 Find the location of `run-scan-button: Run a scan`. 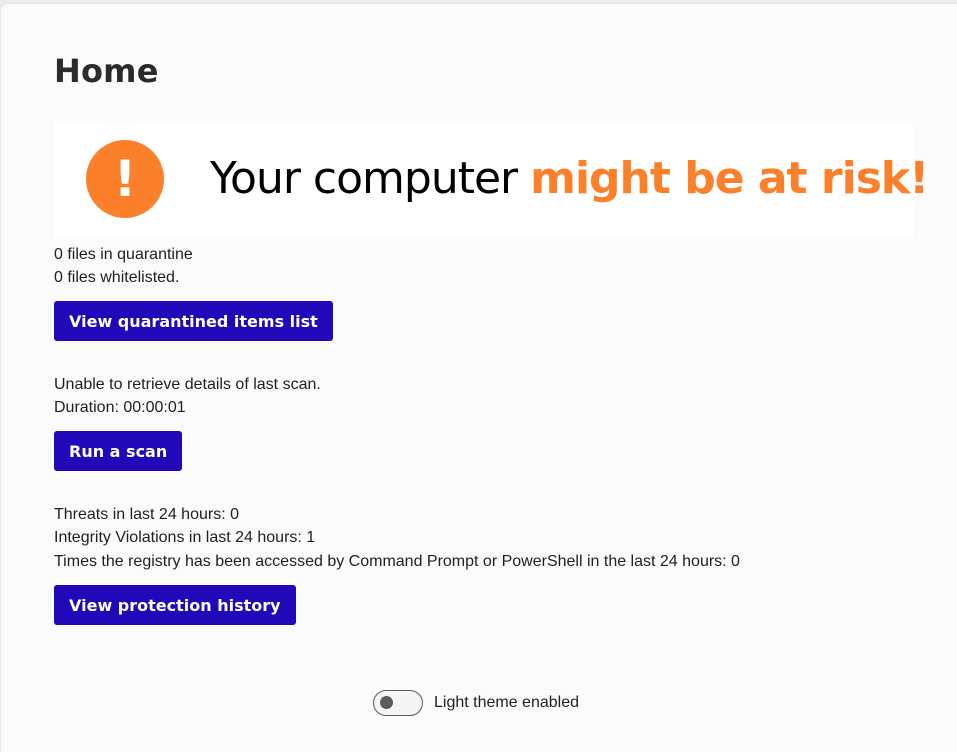

run-scan-button: Run a scan is located at coordinates (118, 451).